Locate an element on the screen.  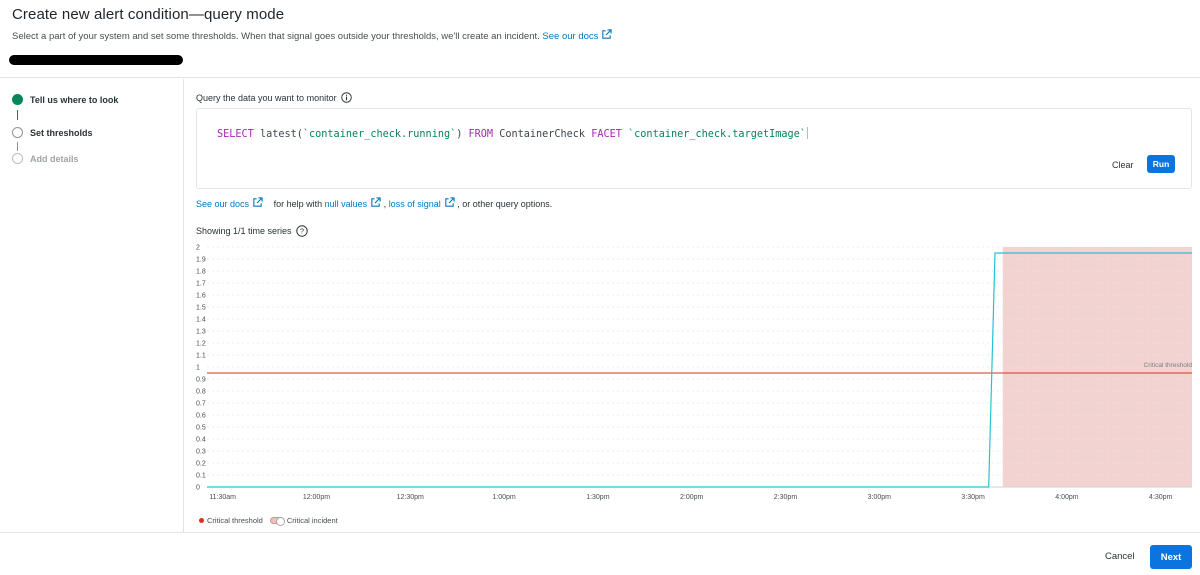
legend-critical-incident: Critical incident is located at coordinates (312, 520).